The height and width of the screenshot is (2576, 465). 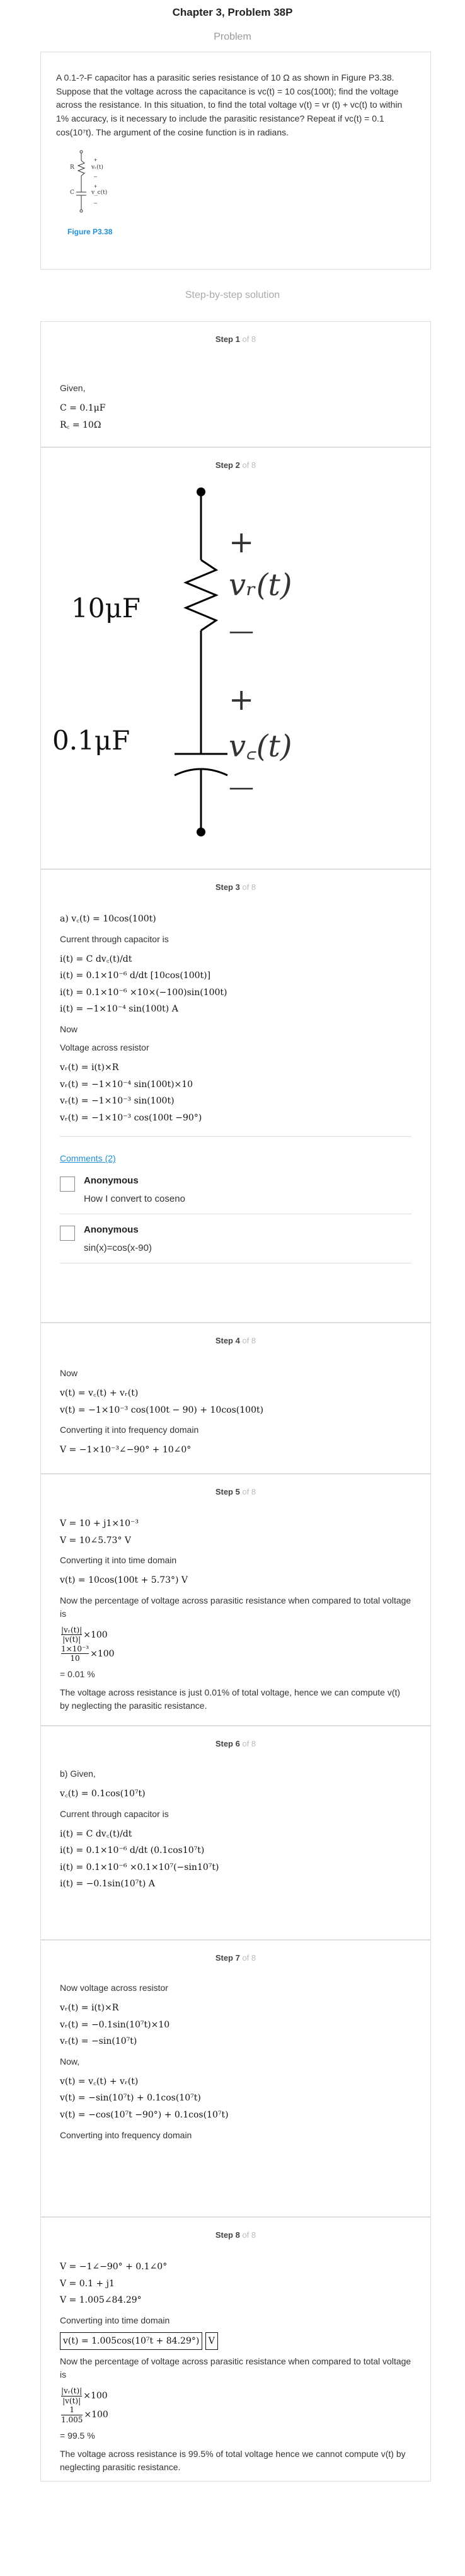 I want to click on boxed-result: v(t) = 1.005cos(10⁷t + 84.29°), so click(x=132, y=2341).